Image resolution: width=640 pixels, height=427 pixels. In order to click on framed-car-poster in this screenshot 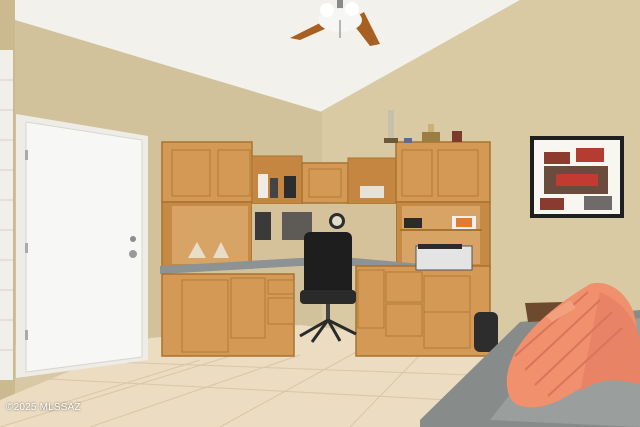, I will do `click(577, 177)`.